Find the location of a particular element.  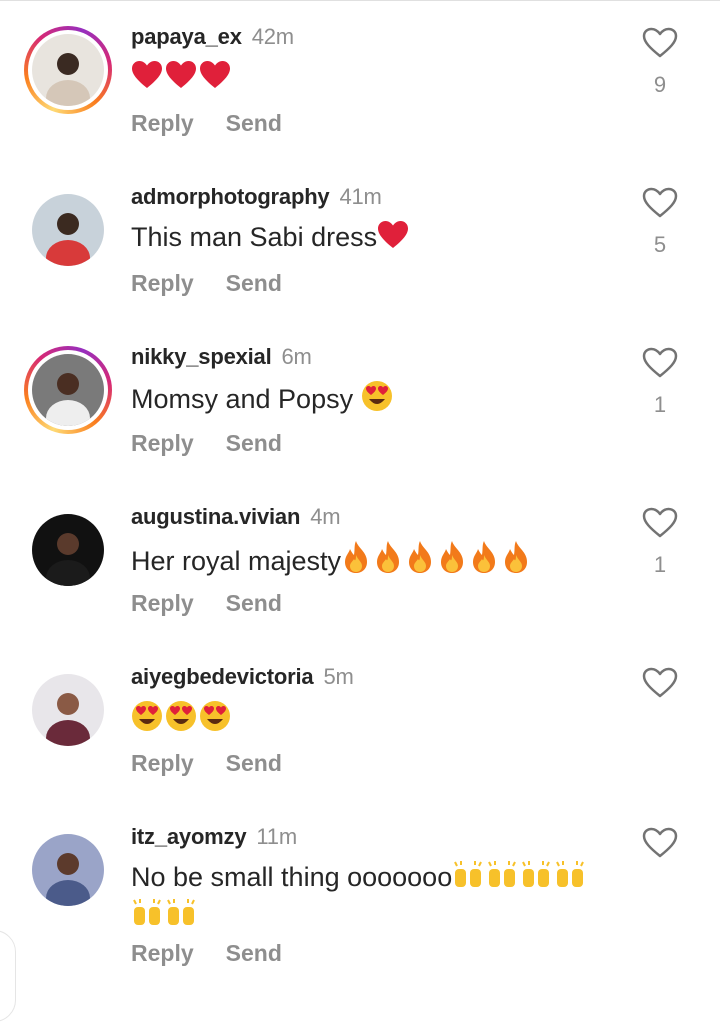

comment-timestamp: 4m is located at coordinates (325, 516).